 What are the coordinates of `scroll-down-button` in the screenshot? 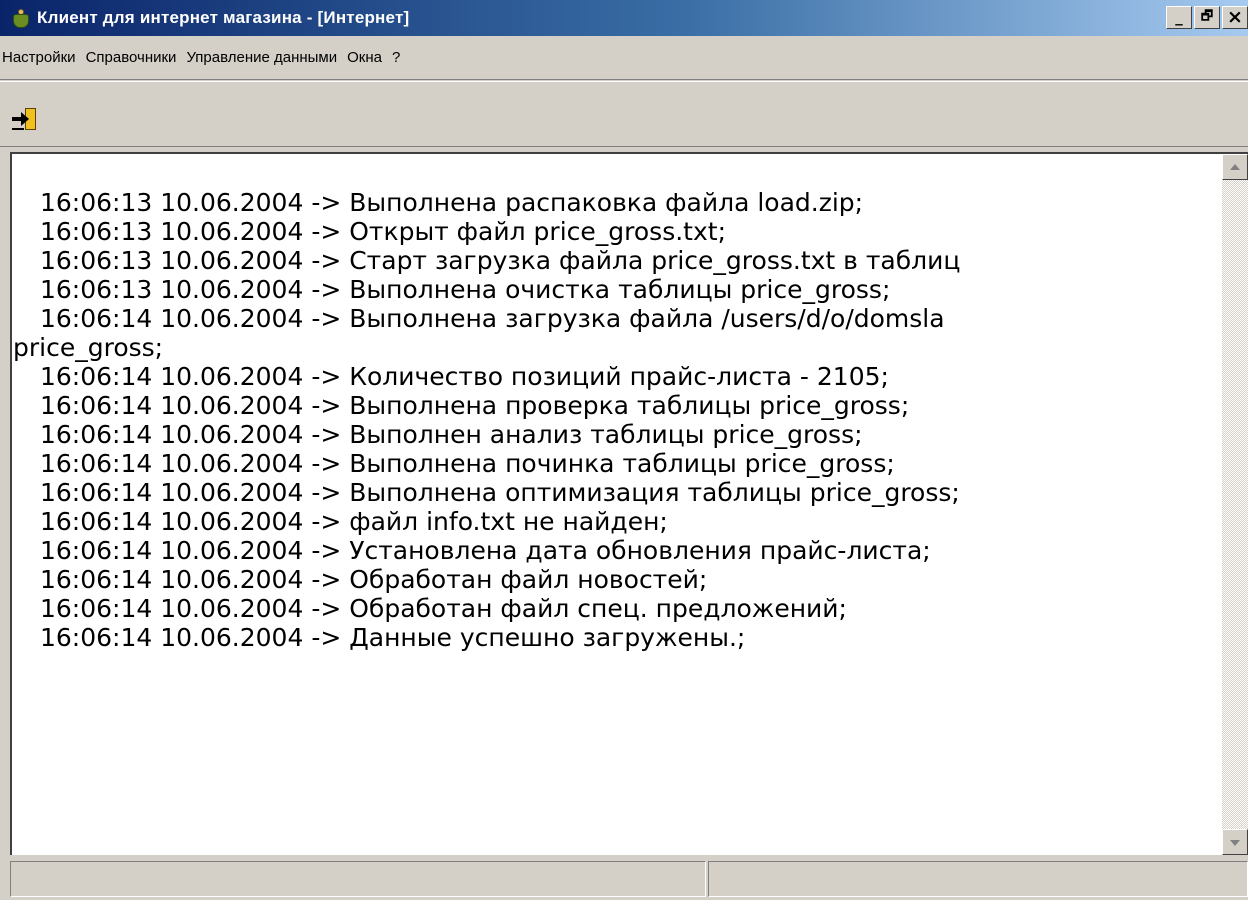 It's located at (1235, 842).